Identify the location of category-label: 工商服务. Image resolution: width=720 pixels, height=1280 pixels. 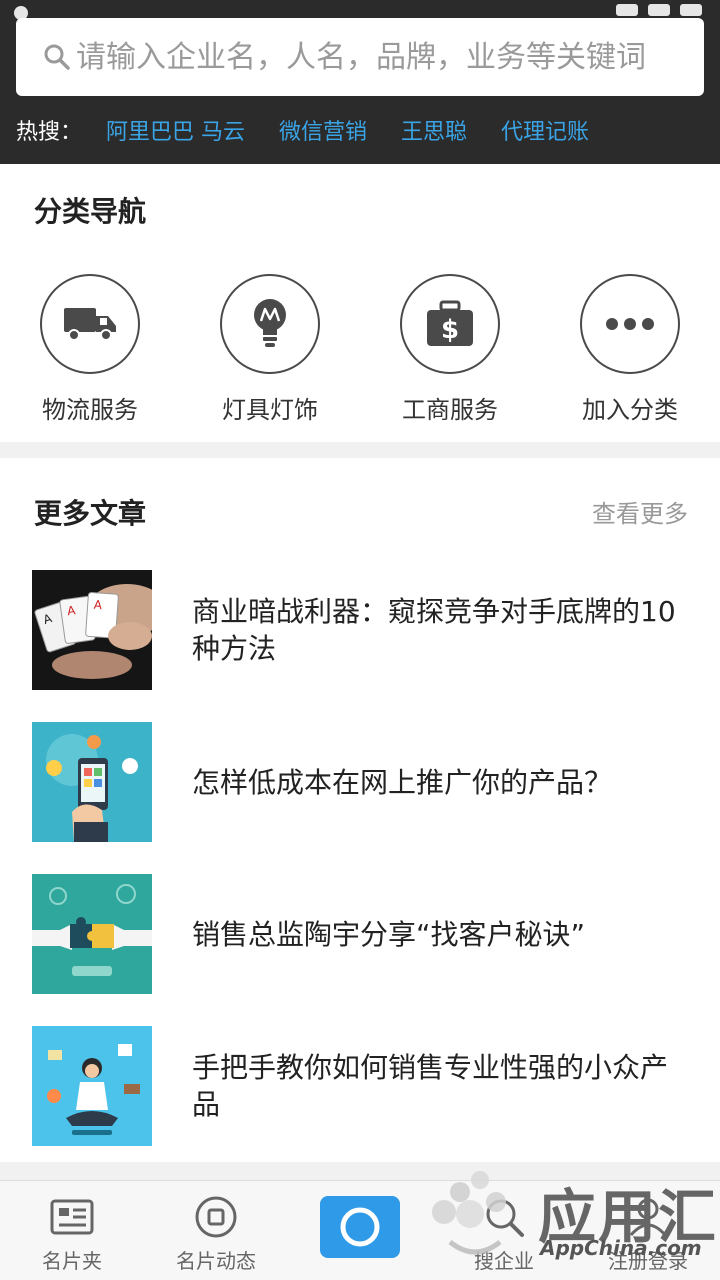
(450, 410).